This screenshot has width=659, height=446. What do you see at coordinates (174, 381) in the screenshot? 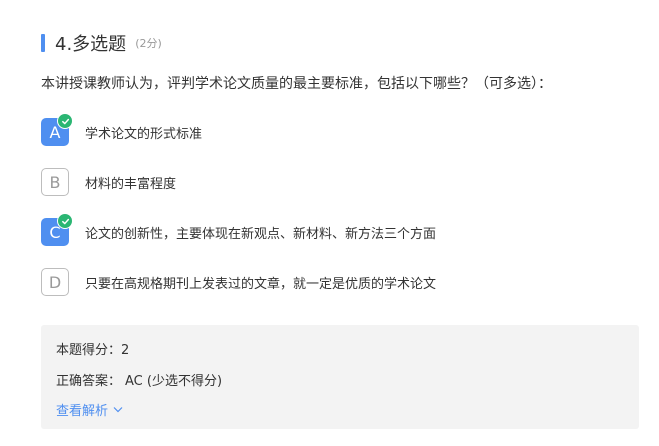
I see `correct-answer-value: AC (少选不得分)` at bounding box center [174, 381].